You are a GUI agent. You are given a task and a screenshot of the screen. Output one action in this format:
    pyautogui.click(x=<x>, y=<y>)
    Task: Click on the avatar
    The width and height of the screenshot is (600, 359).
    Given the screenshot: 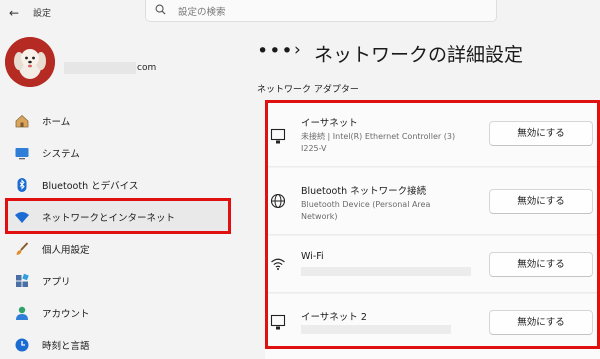 What is the action you would take?
    pyautogui.click(x=30, y=62)
    